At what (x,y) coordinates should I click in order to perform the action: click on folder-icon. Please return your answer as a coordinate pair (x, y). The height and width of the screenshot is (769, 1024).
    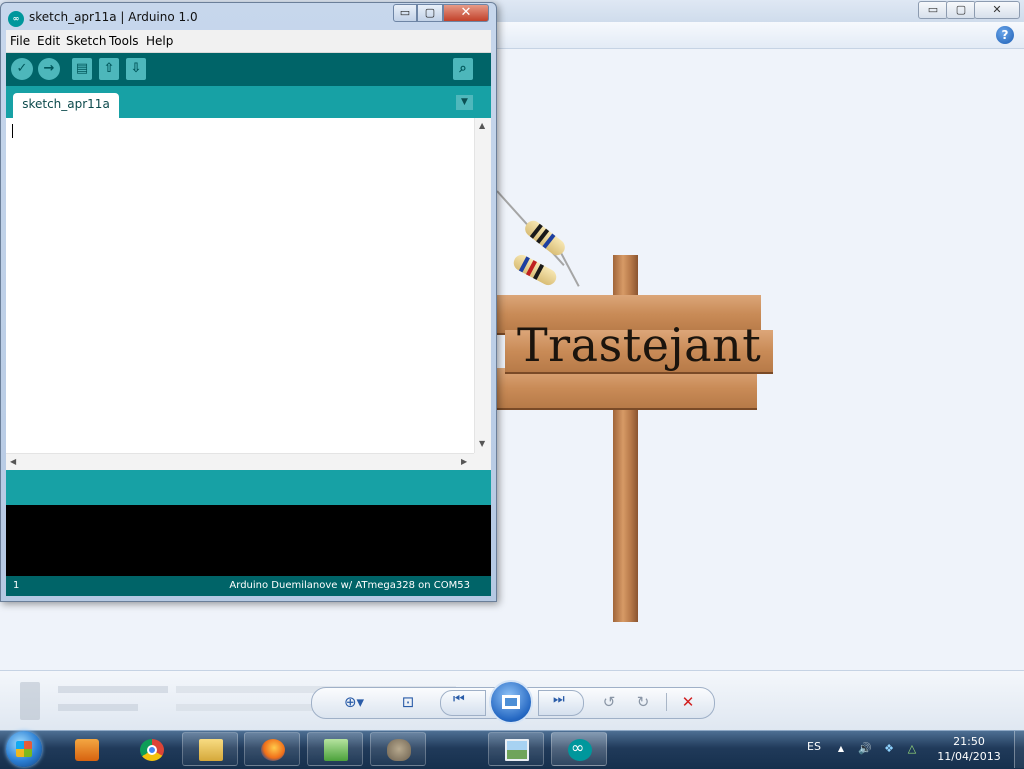
    Looking at the image, I should click on (211, 750).